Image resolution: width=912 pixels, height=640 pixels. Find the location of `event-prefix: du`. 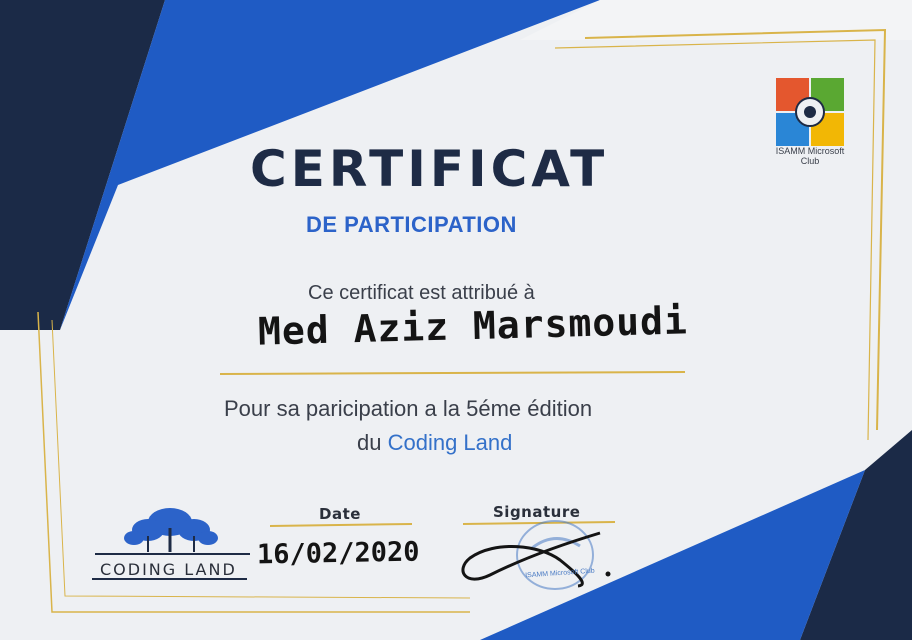

event-prefix: du is located at coordinates (372, 442).